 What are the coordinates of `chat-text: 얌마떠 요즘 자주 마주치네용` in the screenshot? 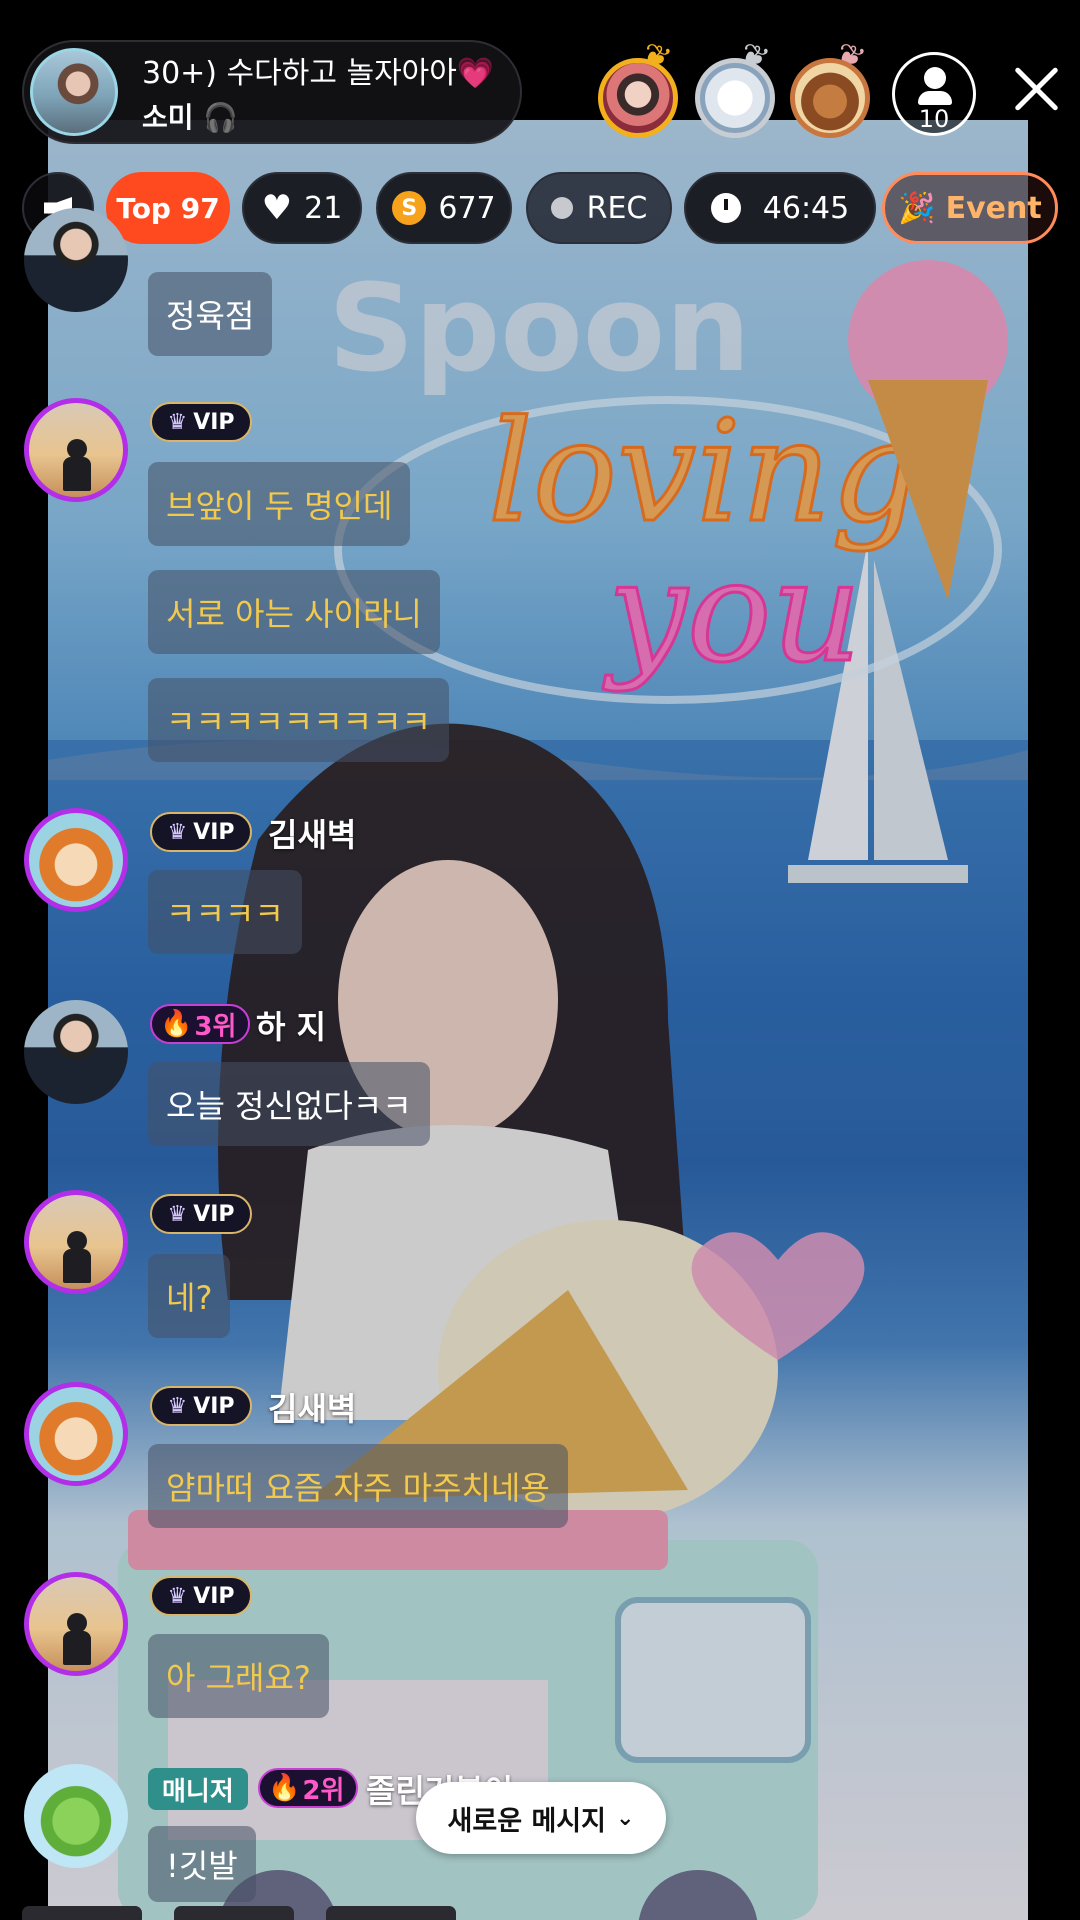 It's located at (358, 1488).